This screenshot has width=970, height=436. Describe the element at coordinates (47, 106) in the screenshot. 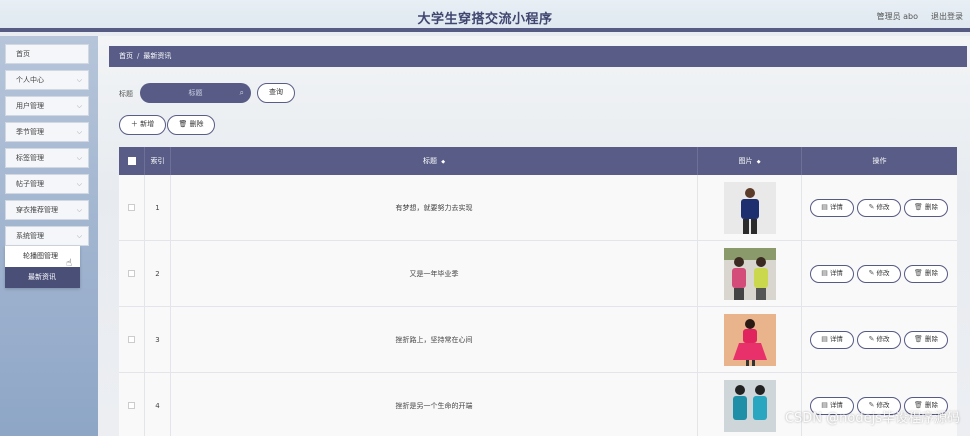

I see `sidebar-item-user-management: 用户管理 ⌵` at that location.